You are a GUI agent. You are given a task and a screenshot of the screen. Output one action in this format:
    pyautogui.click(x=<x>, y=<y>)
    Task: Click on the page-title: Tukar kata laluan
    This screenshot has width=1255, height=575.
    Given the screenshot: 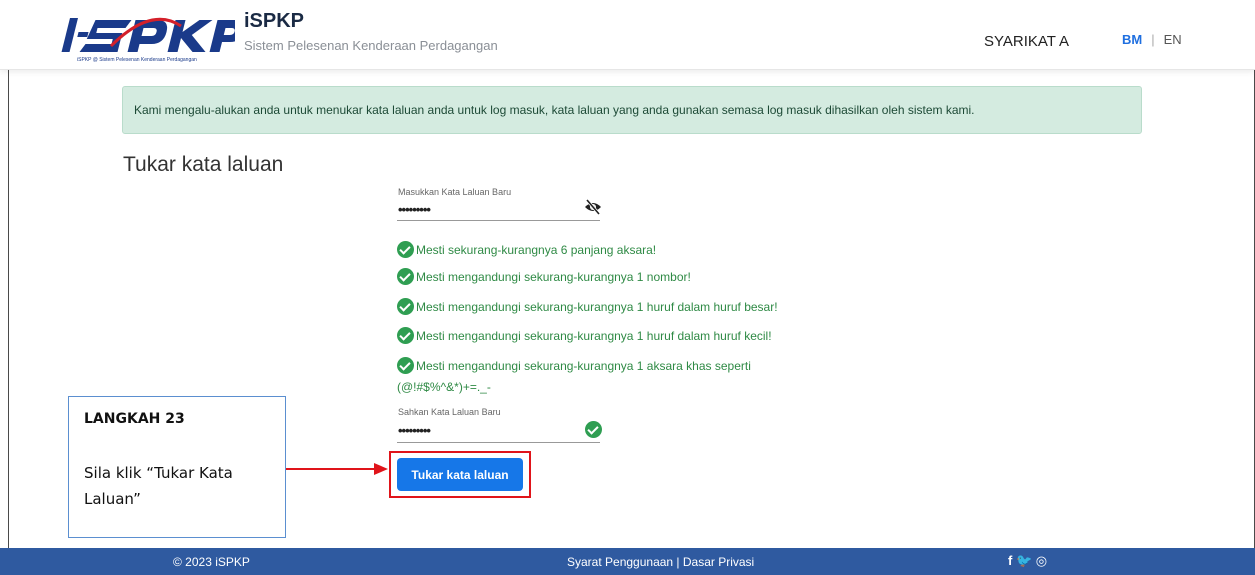 What is the action you would take?
    pyautogui.click(x=203, y=164)
    